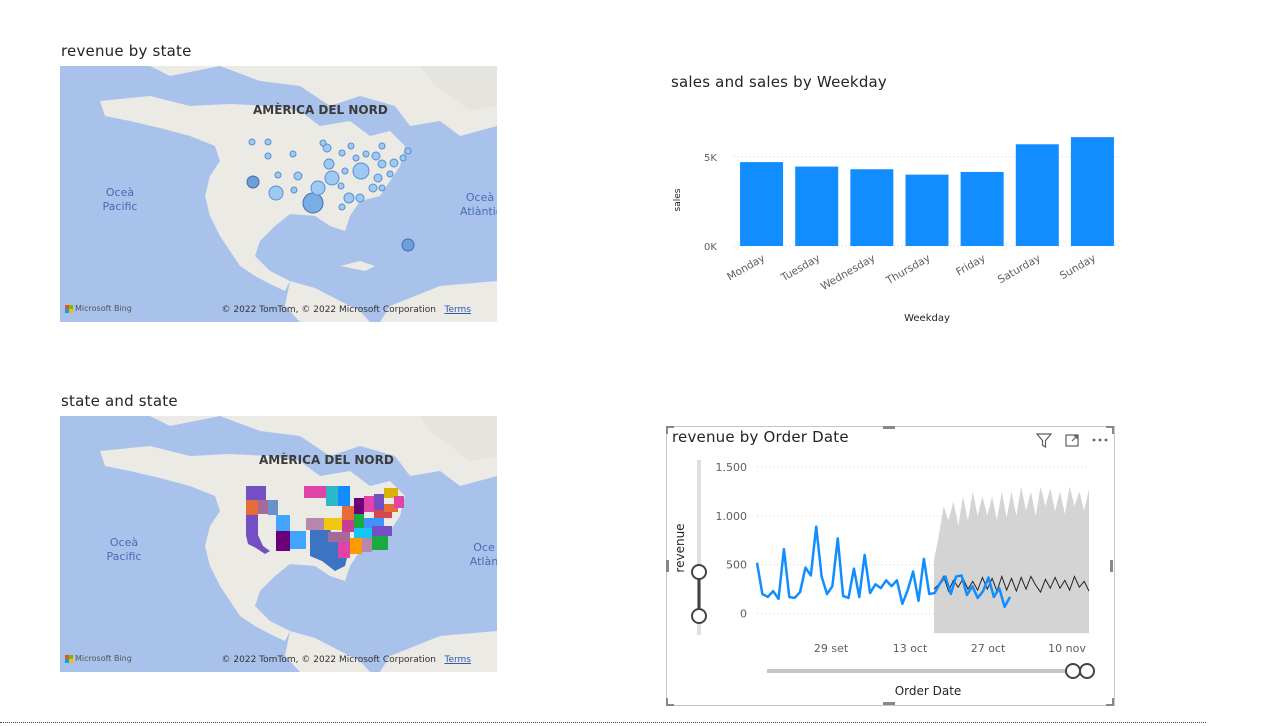 The image size is (1288, 726). I want to click on map1-region-label: AMÈRICA DEL NORD, so click(320, 110).